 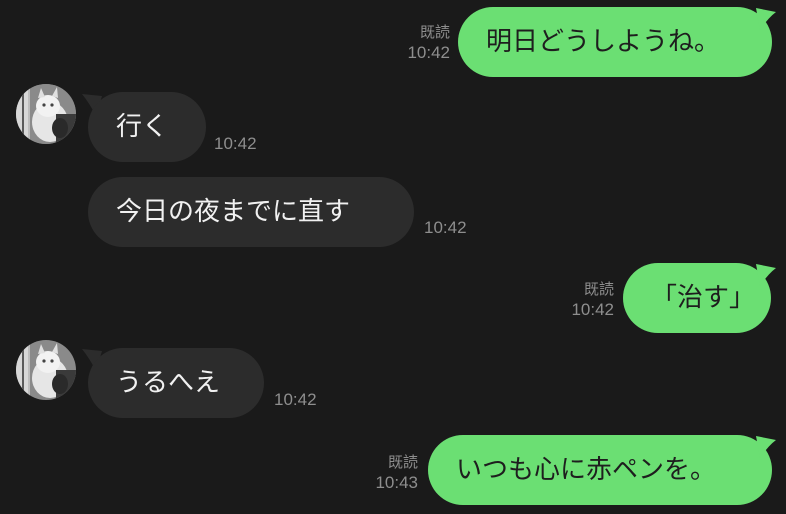 I want to click on incoming-message-bubble: 行く, so click(x=147, y=127).